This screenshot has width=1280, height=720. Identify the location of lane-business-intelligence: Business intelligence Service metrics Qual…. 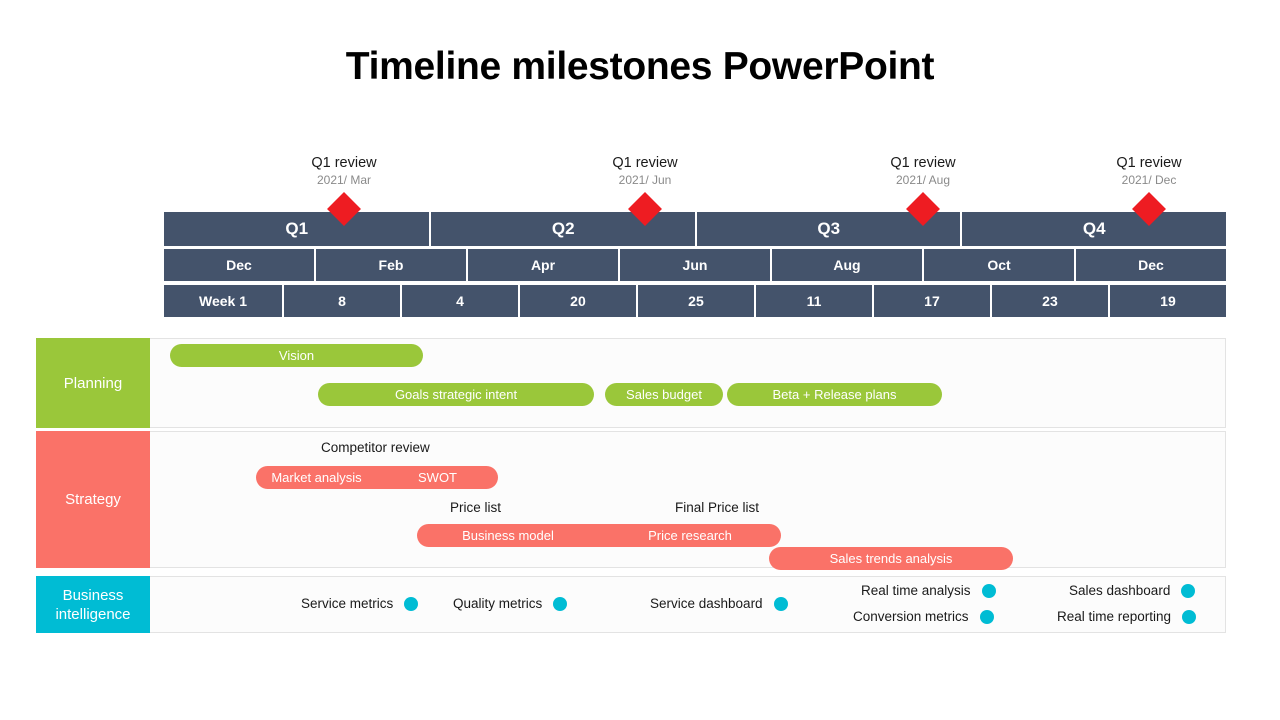
(631, 604).